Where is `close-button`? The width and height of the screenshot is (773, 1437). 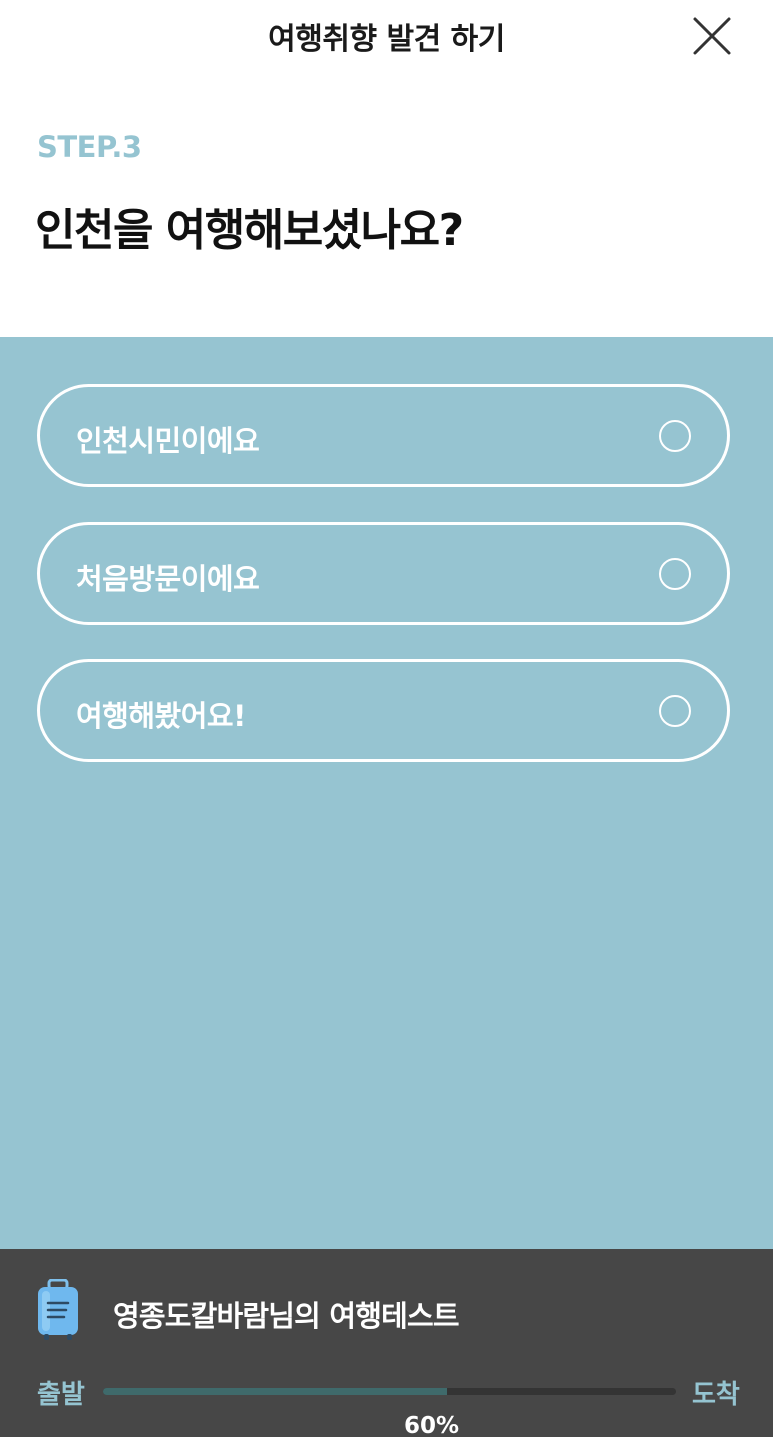 close-button is located at coordinates (712, 36).